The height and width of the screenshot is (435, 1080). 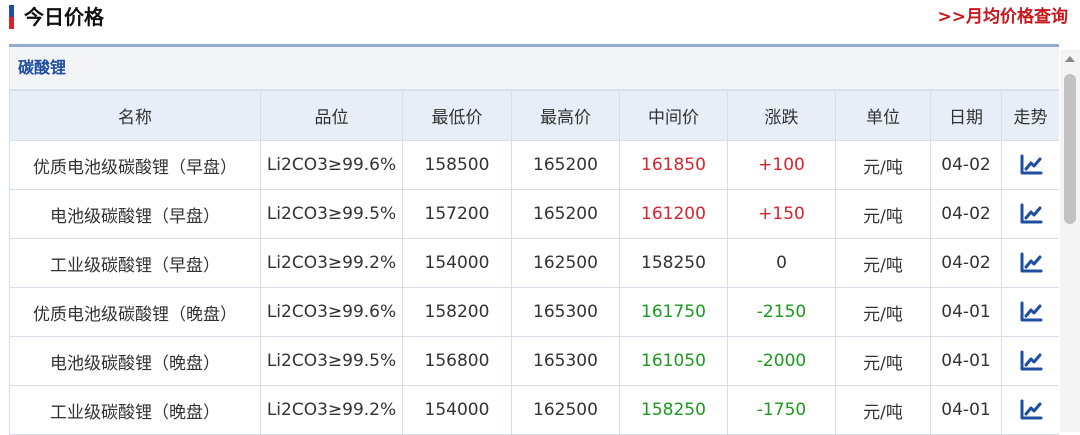 I want to click on cell-change: 0, so click(x=781, y=263).